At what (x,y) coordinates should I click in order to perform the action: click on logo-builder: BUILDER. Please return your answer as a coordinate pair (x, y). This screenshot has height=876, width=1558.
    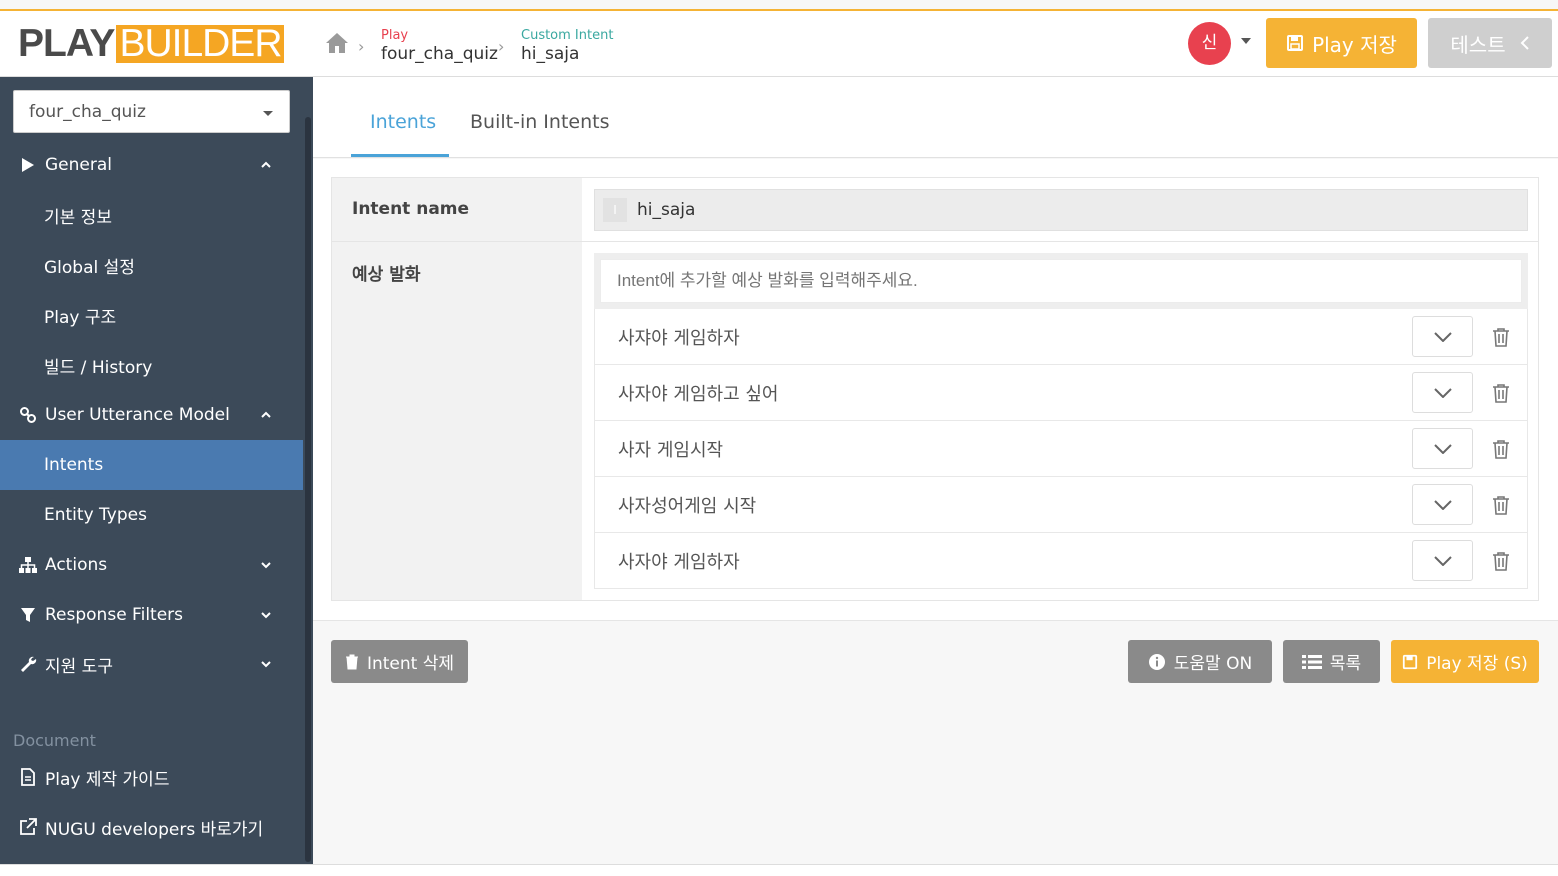
    Looking at the image, I should click on (200, 43).